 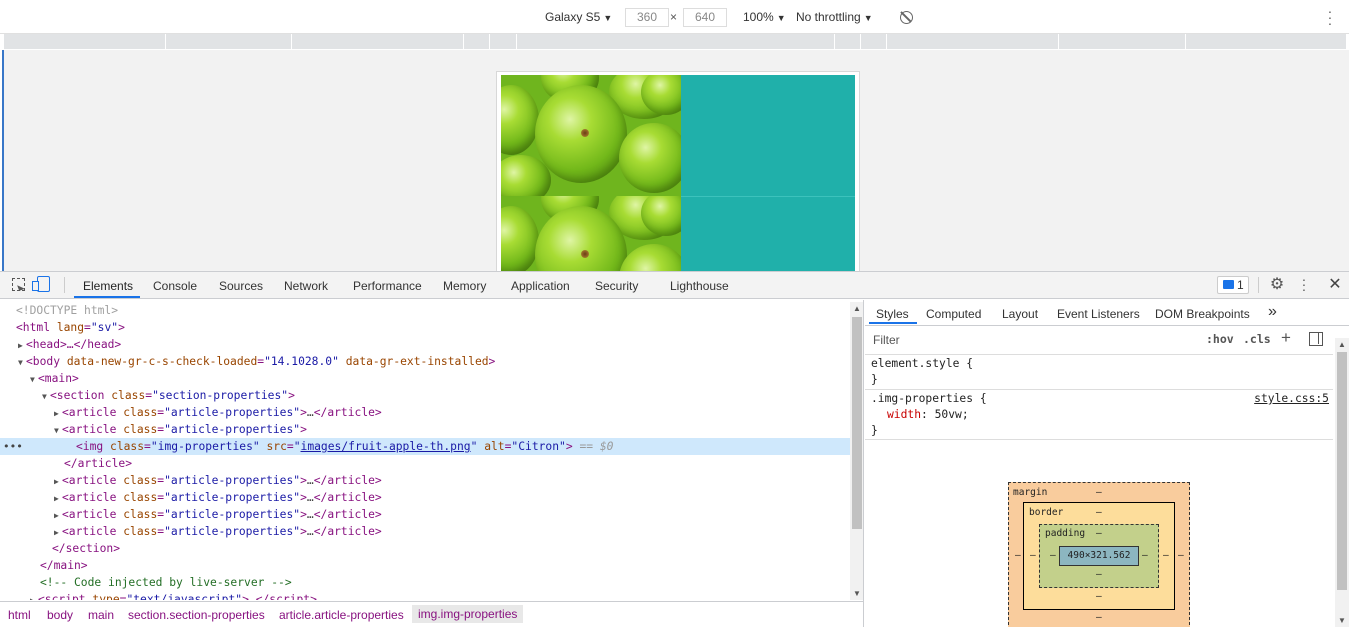 What do you see at coordinates (1277, 285) in the screenshot?
I see `gear-icon: ⚙` at bounding box center [1277, 285].